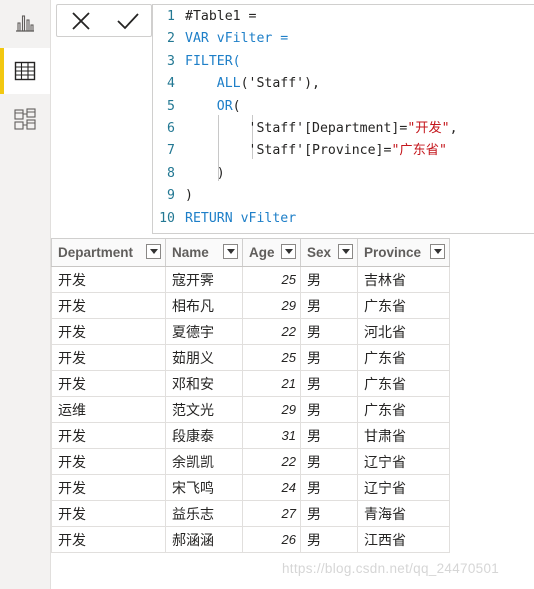  What do you see at coordinates (104, 20) in the screenshot?
I see `formula-commit-box` at bounding box center [104, 20].